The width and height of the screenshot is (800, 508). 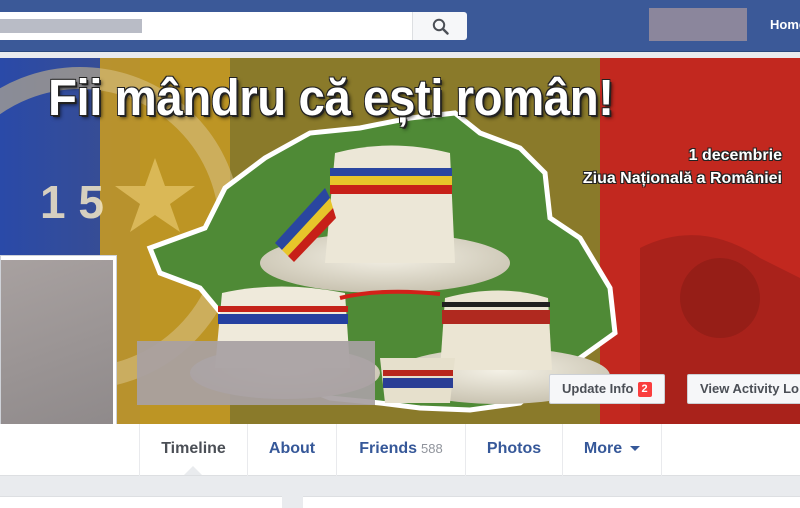 What do you see at coordinates (256, 373) in the screenshot?
I see `profile-name-redacted` at bounding box center [256, 373].